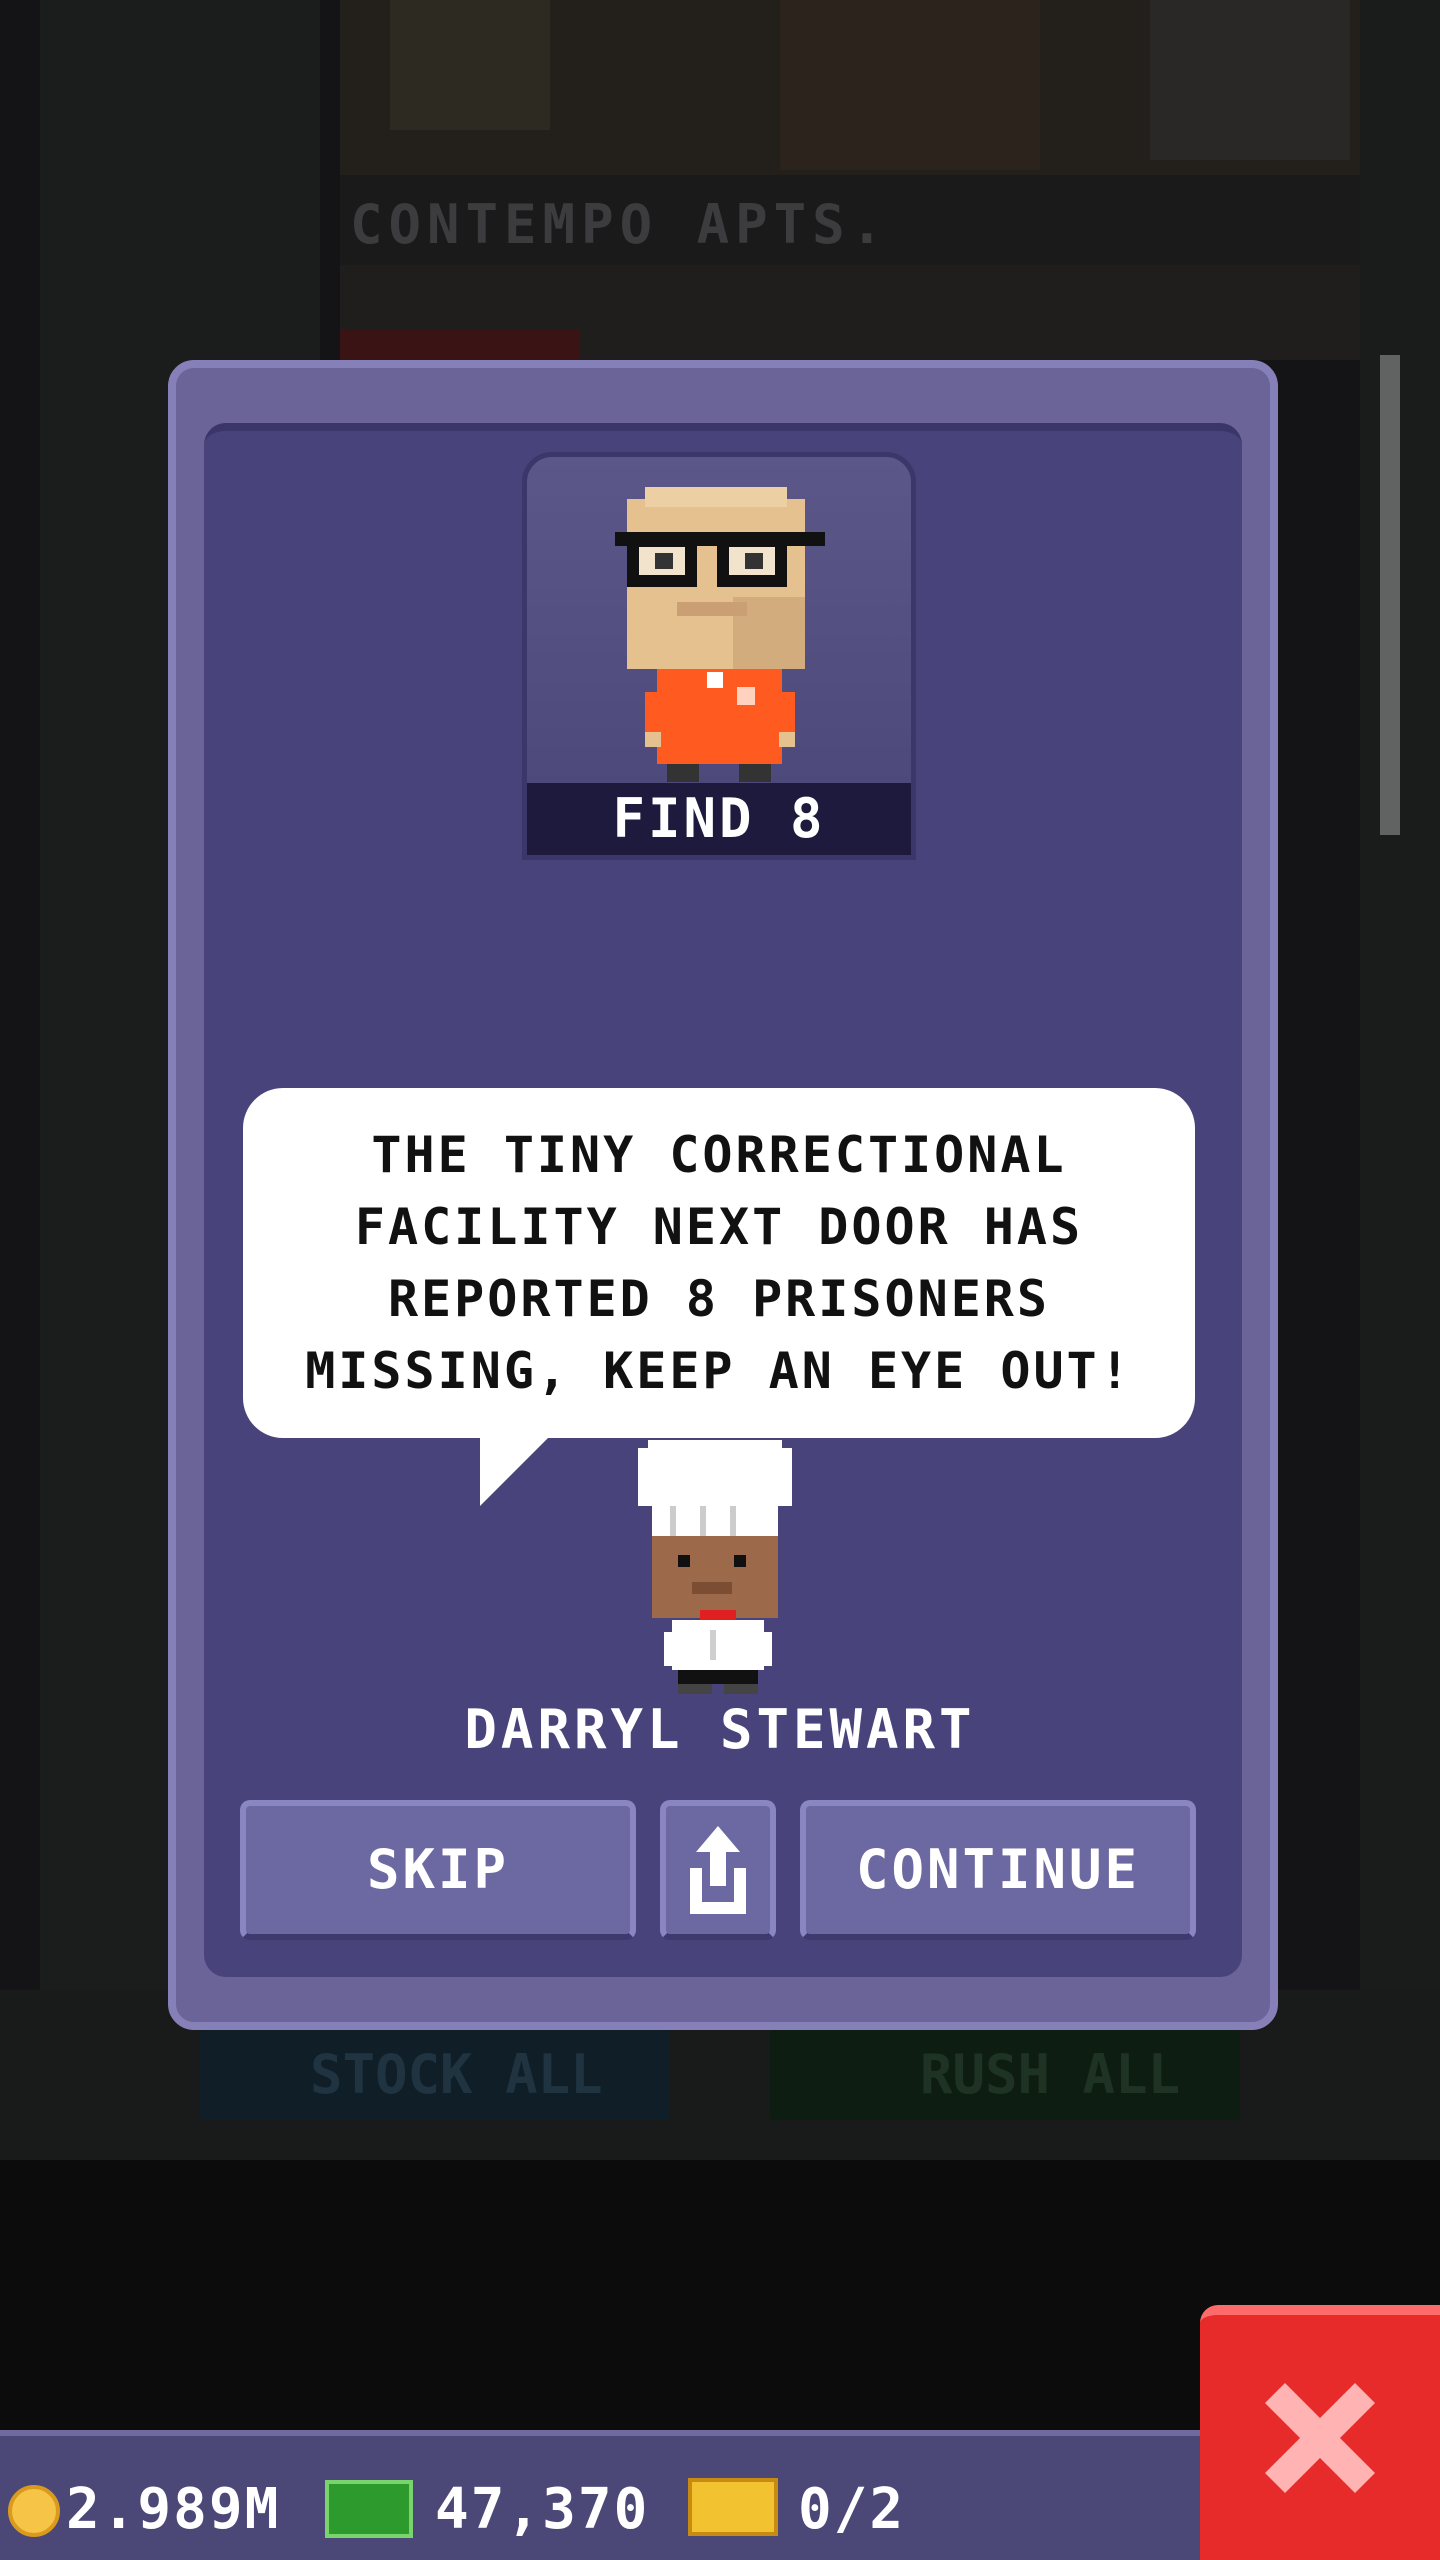 The height and width of the screenshot is (2560, 1440). What do you see at coordinates (1005, 2075) in the screenshot?
I see `rush-all-button: RUSH ALL` at bounding box center [1005, 2075].